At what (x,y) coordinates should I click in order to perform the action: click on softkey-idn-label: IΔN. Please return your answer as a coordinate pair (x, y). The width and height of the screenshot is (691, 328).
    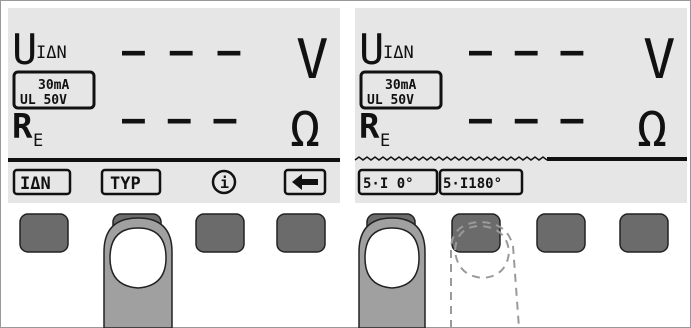
    Looking at the image, I should click on (35, 184).